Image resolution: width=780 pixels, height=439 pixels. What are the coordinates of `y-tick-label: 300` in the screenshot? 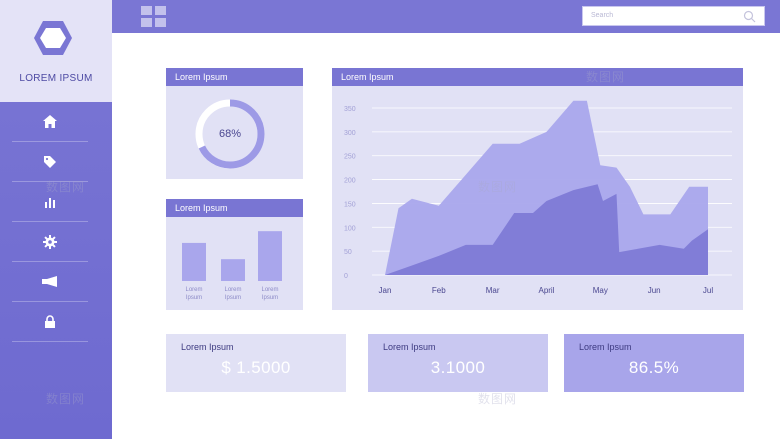 It's located at (350, 133).